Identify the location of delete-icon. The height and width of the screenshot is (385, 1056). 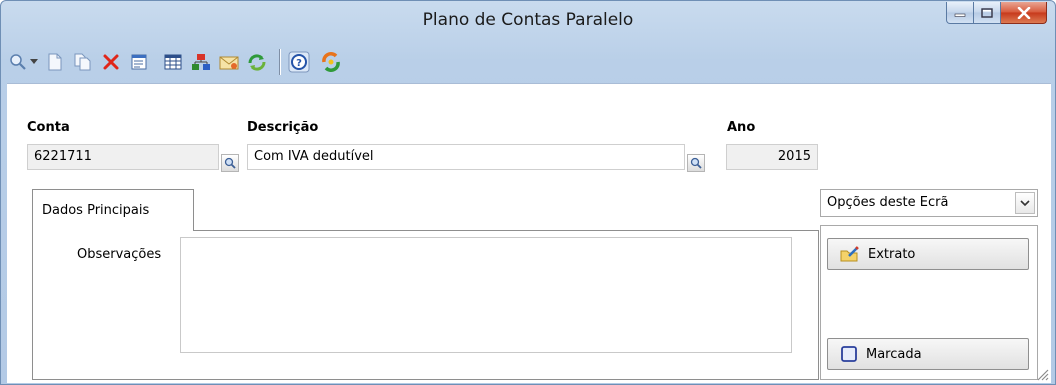
(111, 62).